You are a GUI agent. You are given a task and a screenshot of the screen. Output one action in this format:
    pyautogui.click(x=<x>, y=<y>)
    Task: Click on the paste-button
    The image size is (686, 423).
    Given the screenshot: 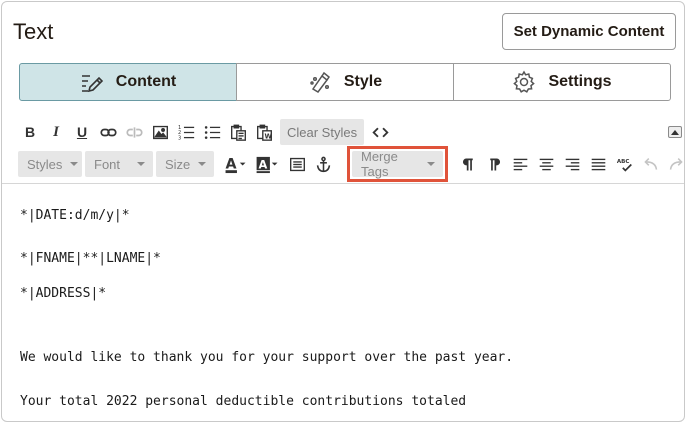 What is the action you would take?
    pyautogui.click(x=238, y=132)
    